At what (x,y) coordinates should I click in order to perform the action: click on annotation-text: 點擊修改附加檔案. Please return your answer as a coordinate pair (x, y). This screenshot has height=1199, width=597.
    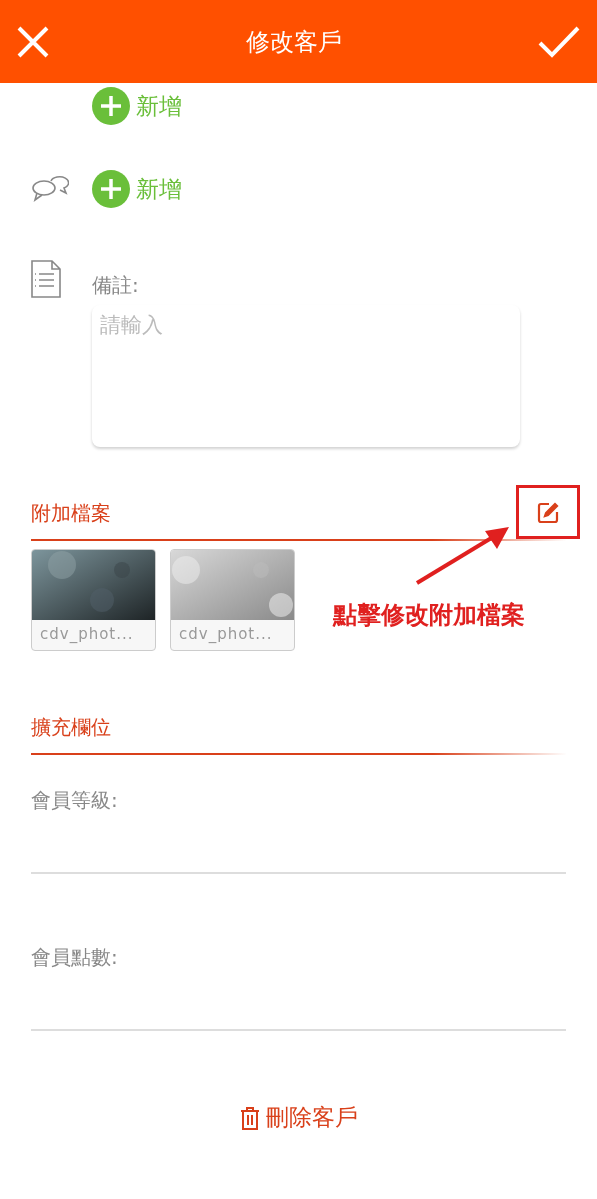
    Looking at the image, I should click on (429, 615).